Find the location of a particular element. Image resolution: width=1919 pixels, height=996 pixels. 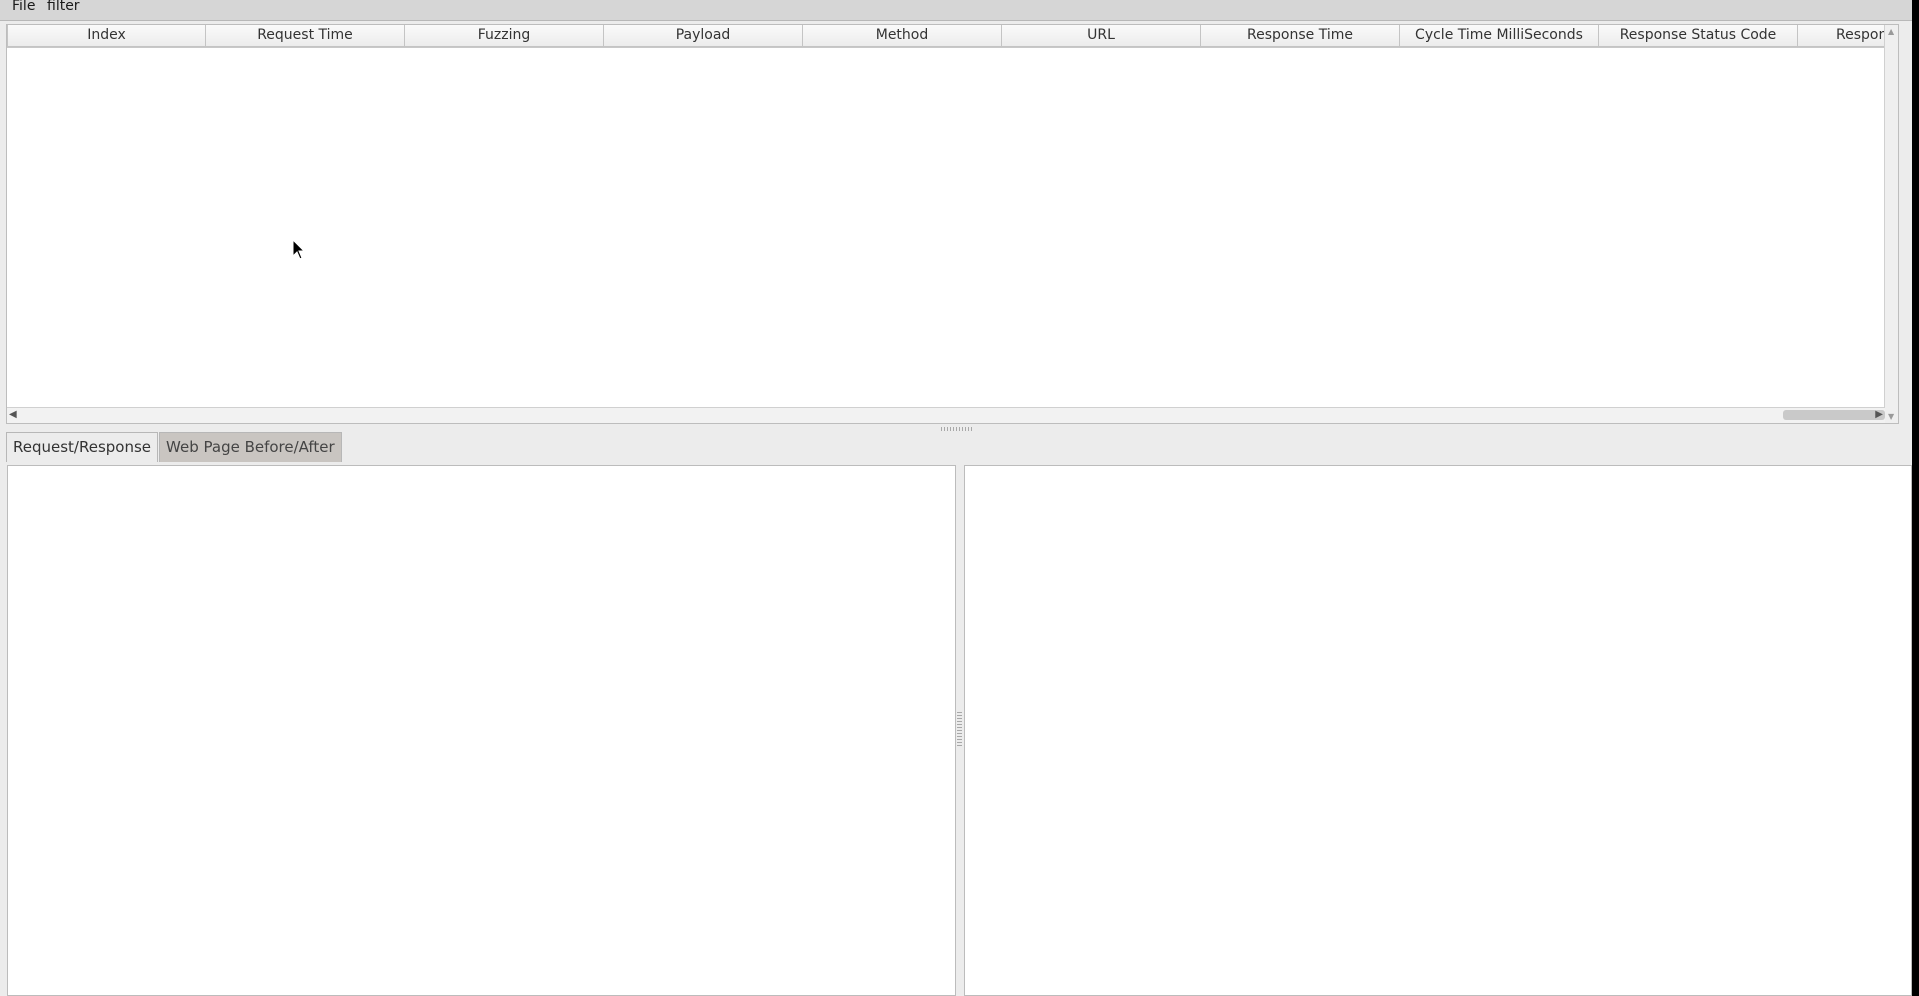

menu-bar: File filter is located at coordinates (956, 10).